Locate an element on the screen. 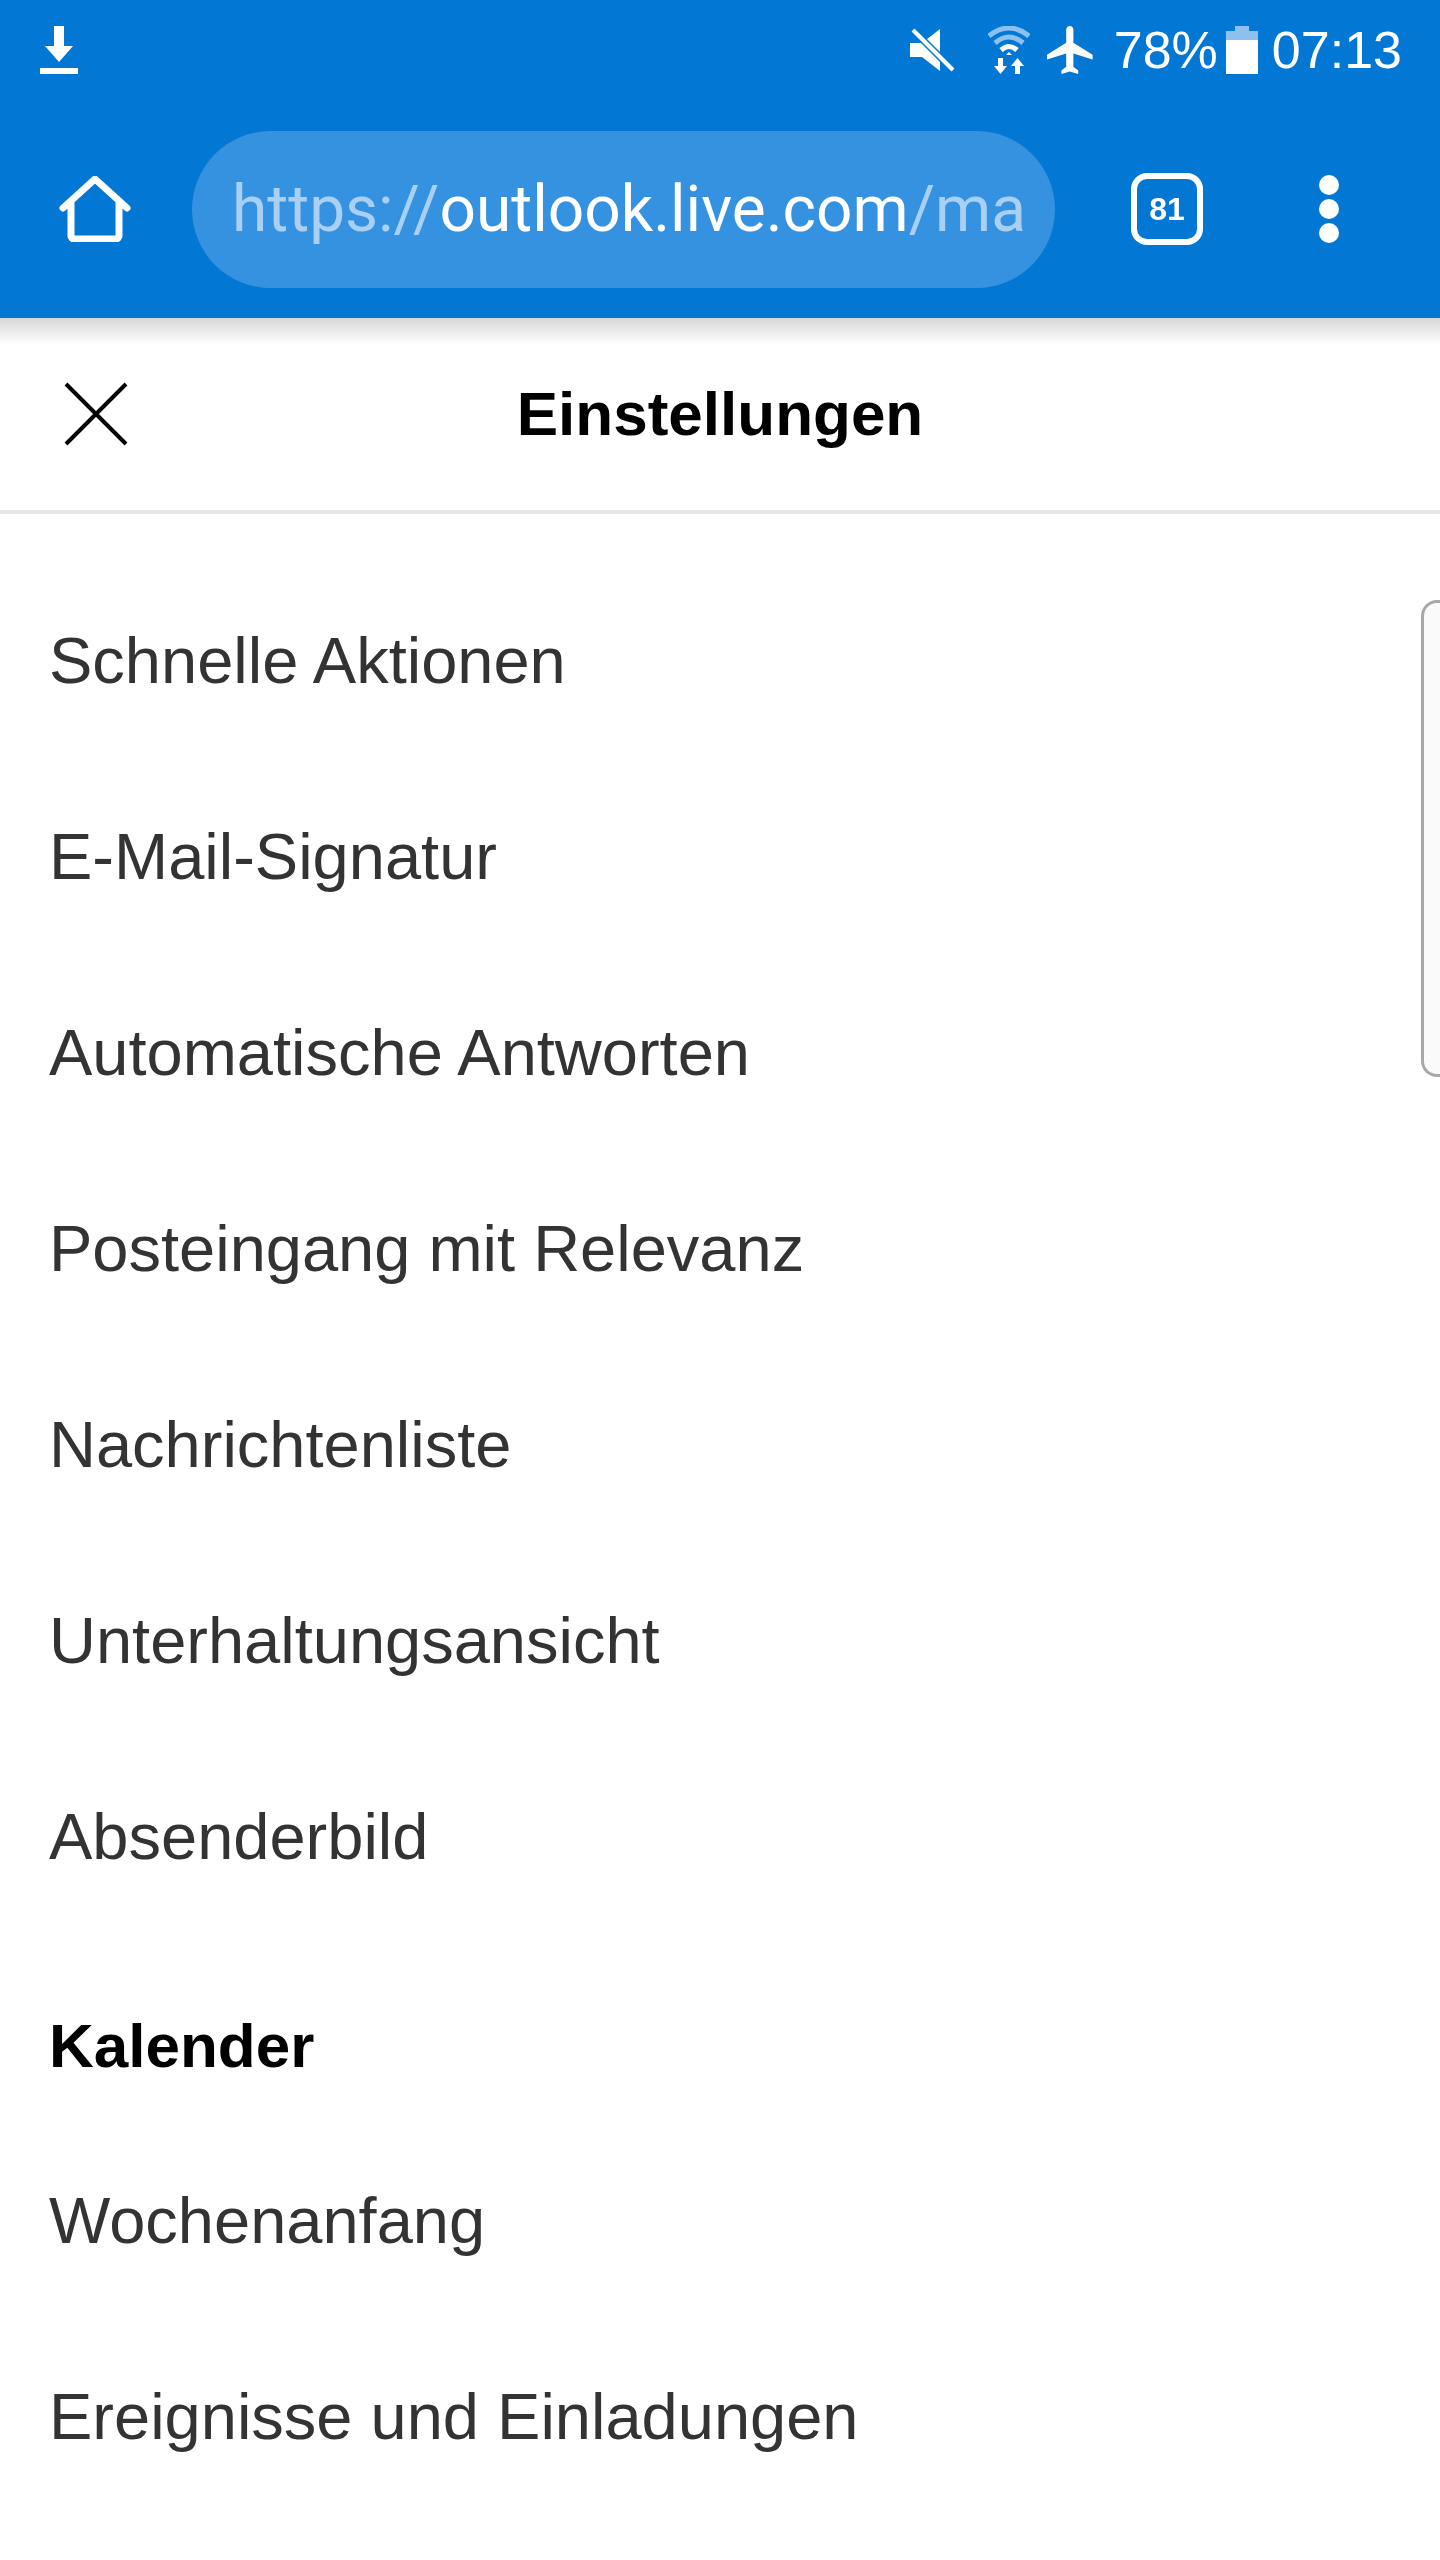 Image resolution: width=1440 pixels, height=2560 pixels. close-icon is located at coordinates (96, 414).